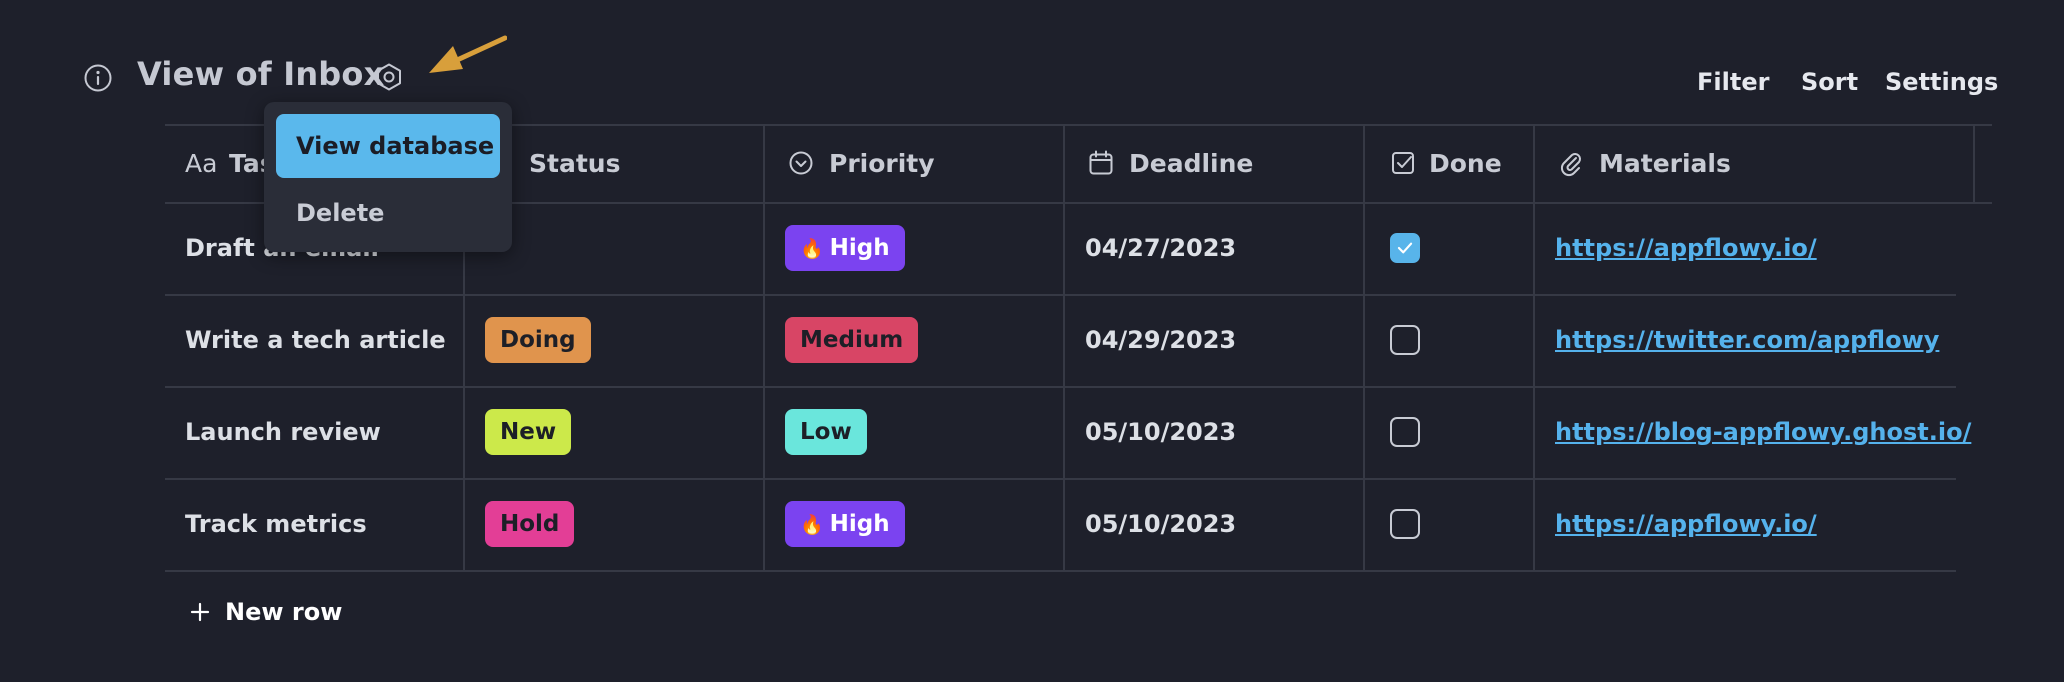  I want to click on check-icon, so click(1405, 248).